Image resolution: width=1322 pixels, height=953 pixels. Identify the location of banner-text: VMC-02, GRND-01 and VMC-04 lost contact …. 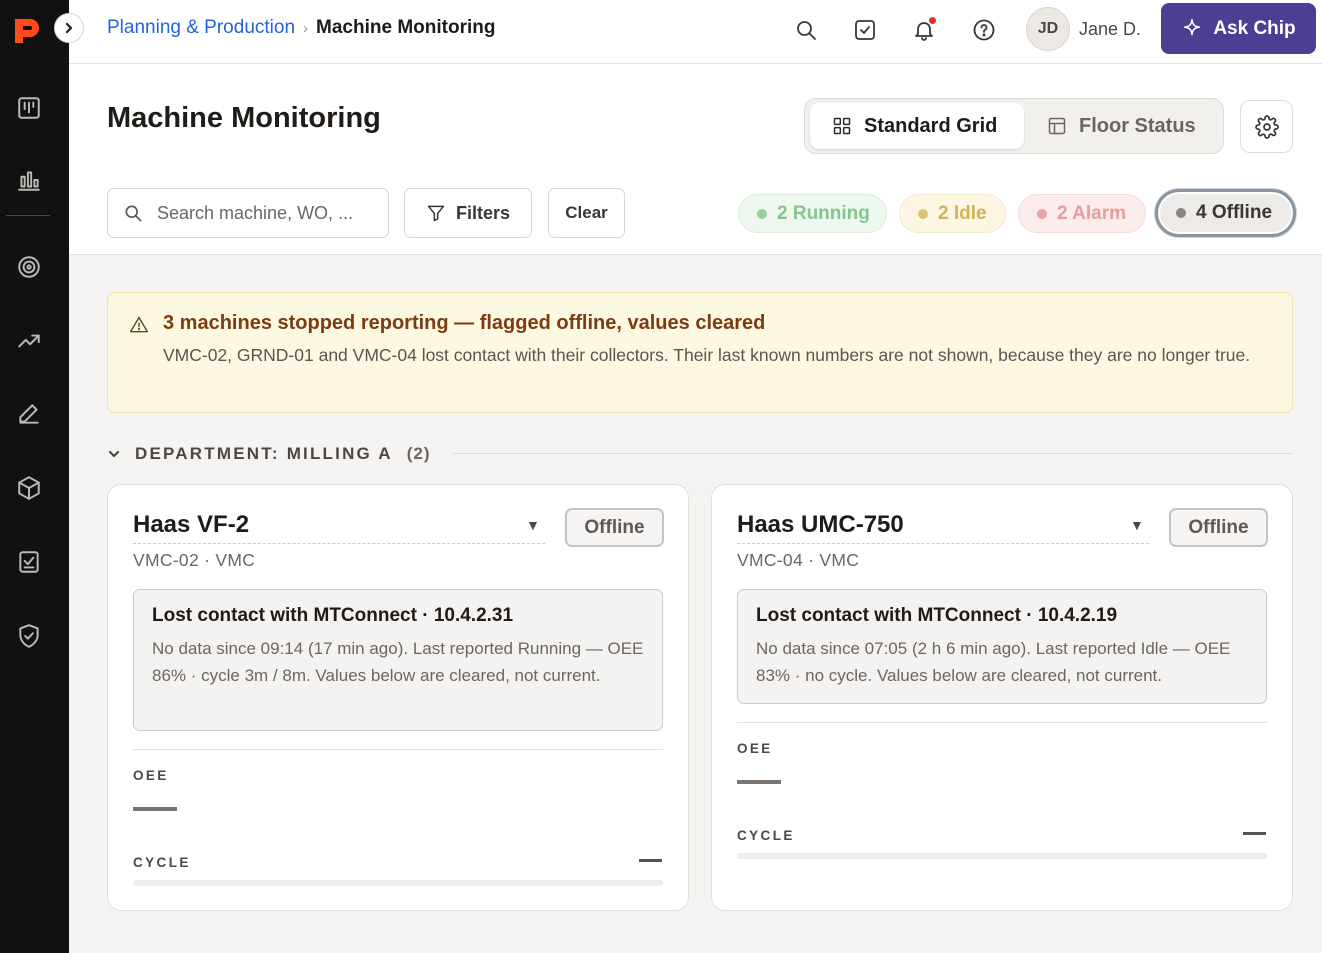
(707, 355).